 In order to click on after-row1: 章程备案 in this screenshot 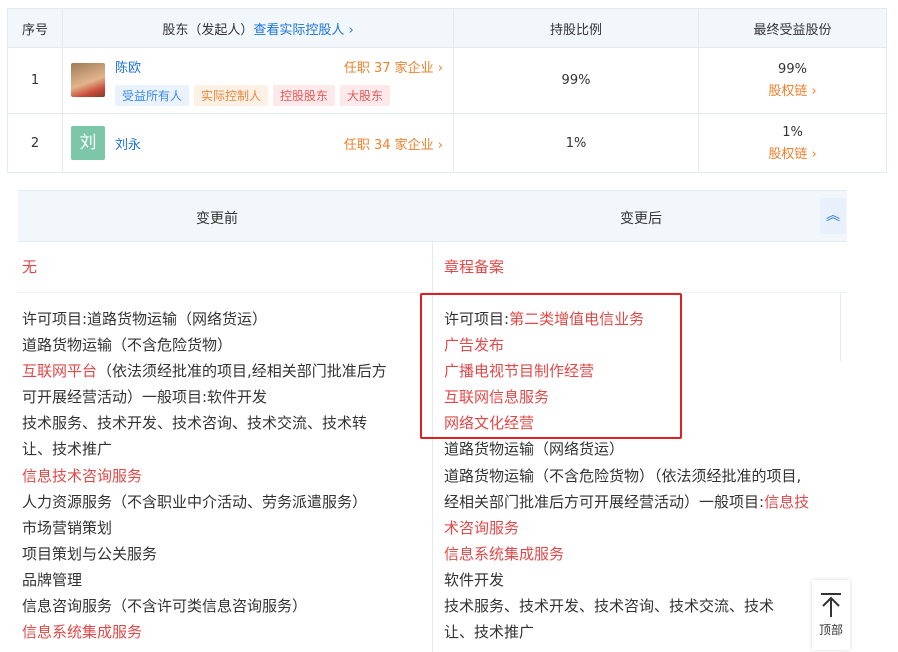, I will do `click(474, 267)`.